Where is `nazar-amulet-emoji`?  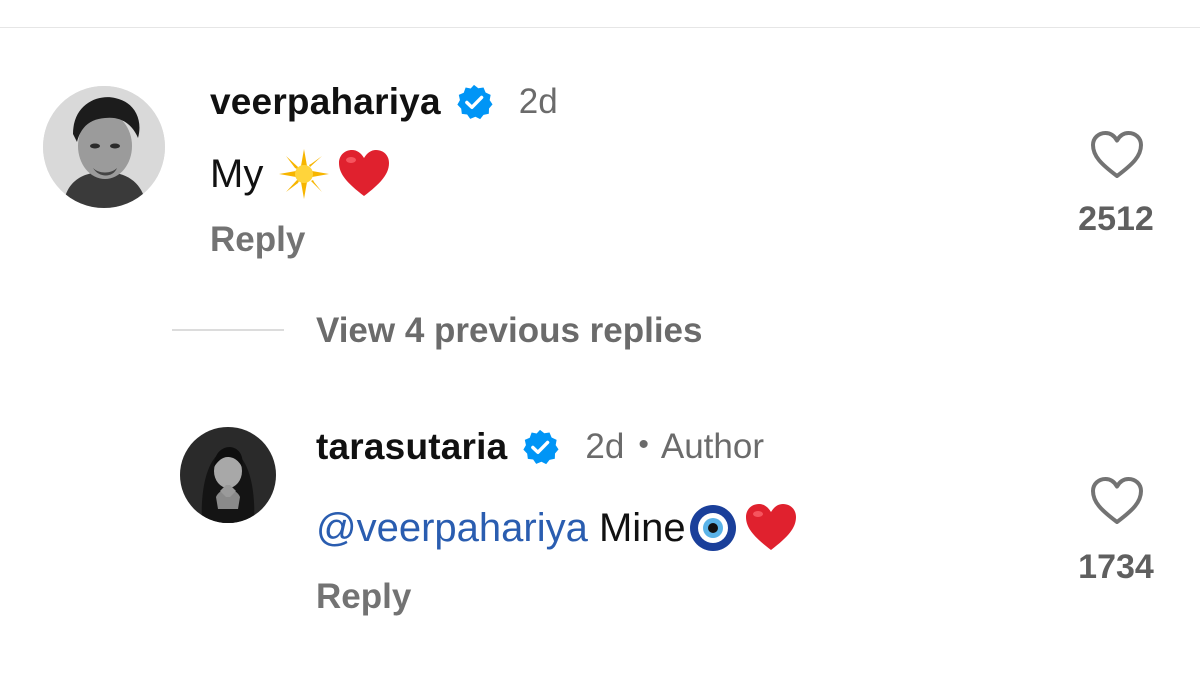 nazar-amulet-emoji is located at coordinates (713, 528).